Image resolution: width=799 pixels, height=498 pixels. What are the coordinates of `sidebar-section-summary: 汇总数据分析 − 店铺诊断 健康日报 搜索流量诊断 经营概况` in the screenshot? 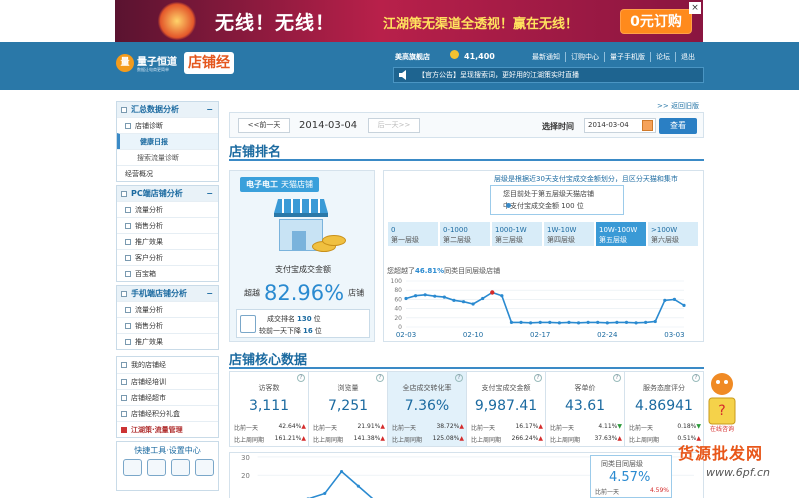 It's located at (167, 141).